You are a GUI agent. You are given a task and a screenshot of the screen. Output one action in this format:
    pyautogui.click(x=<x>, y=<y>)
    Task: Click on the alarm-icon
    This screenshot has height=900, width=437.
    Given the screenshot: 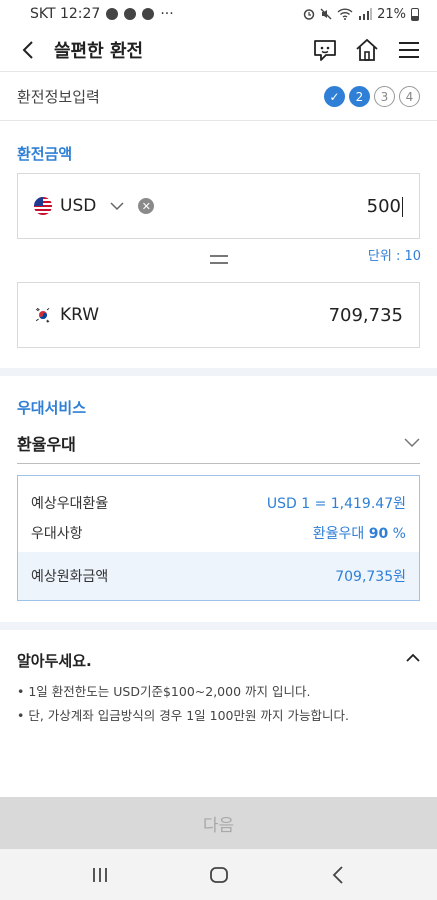 What is the action you would take?
    pyautogui.click(x=309, y=14)
    